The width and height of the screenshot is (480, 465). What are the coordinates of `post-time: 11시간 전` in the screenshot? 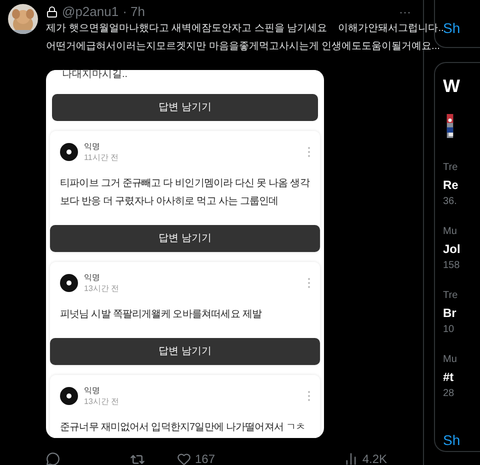 It's located at (102, 157).